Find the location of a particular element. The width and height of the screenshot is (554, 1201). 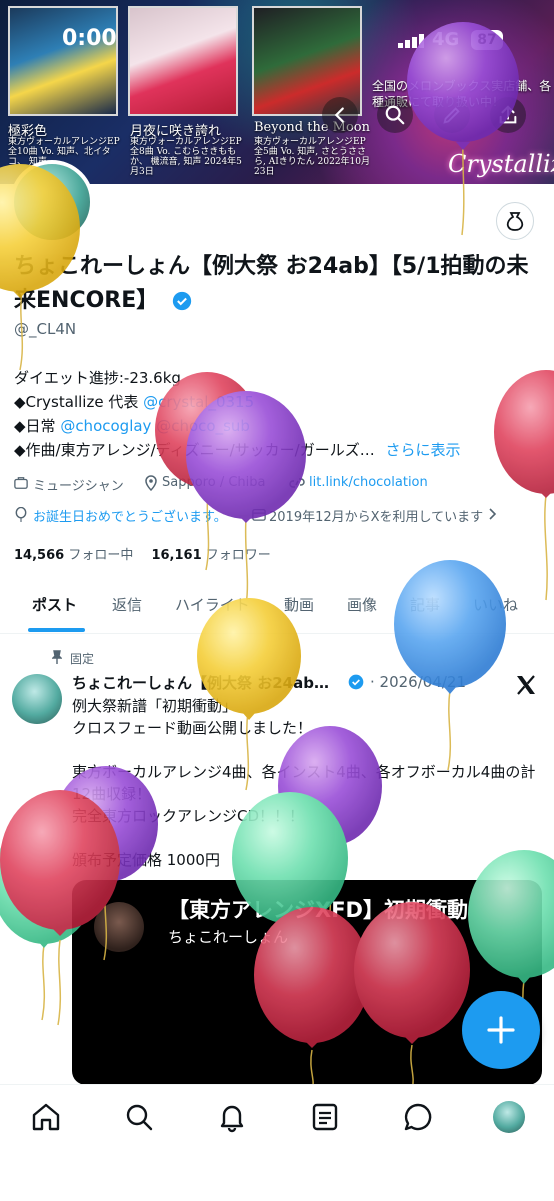

active-tab-indicator is located at coordinates (56, 630).